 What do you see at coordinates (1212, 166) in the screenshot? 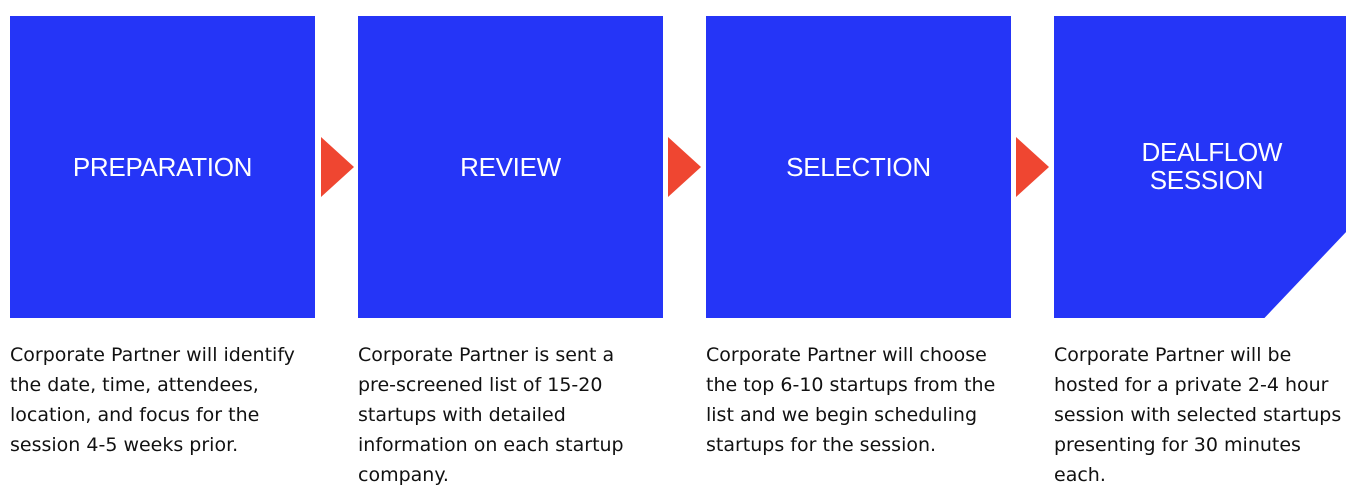
I see `step-title: DEALFLOW SESSION` at bounding box center [1212, 166].